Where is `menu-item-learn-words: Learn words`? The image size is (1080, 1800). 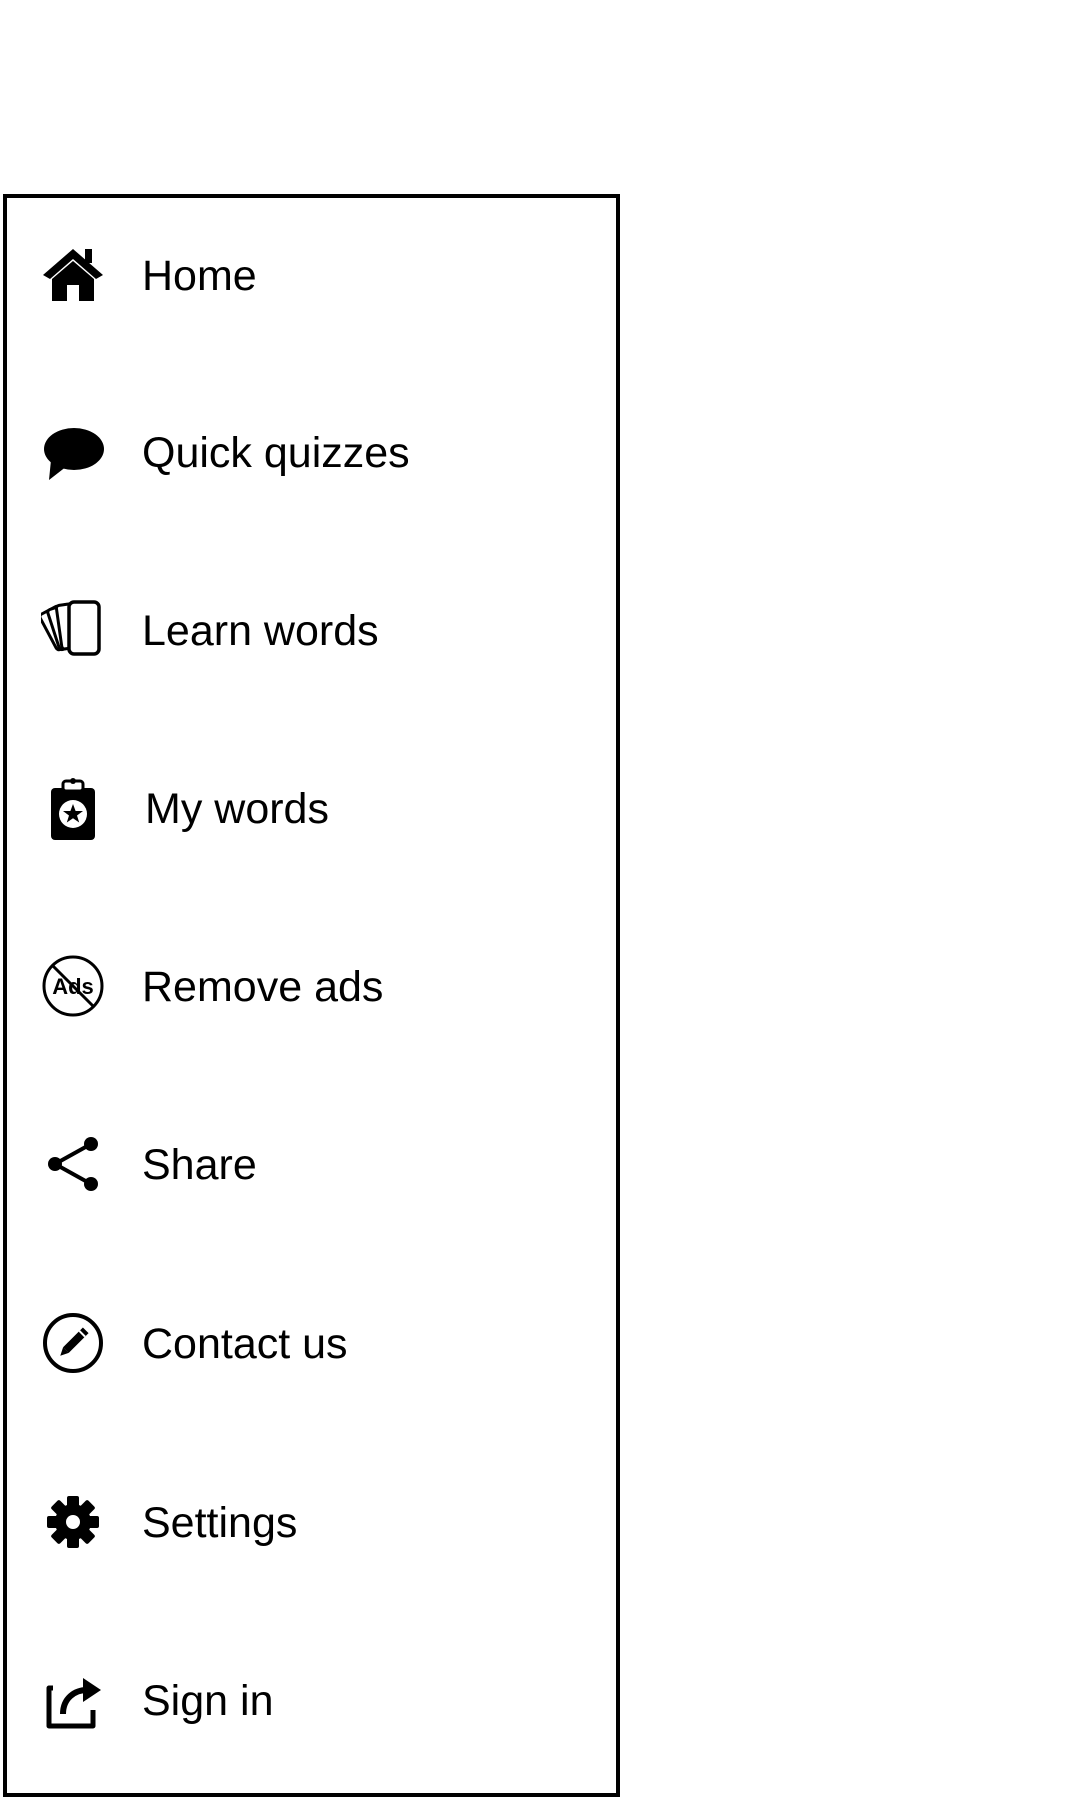
menu-item-learn-words: Learn words is located at coordinates (311, 628).